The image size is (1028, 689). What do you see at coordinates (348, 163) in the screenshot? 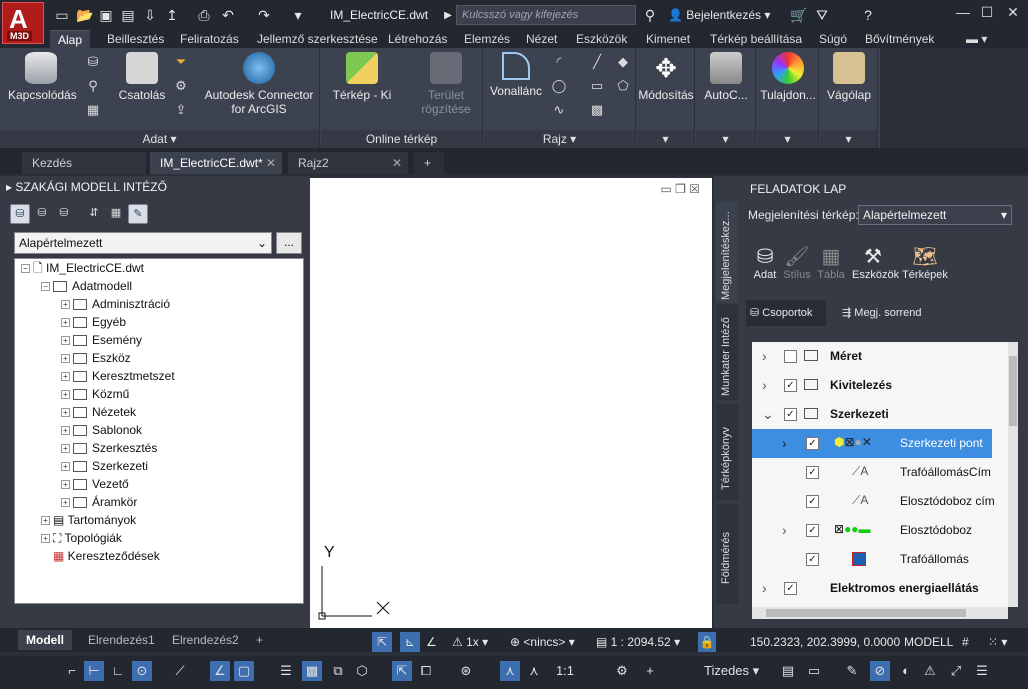
I see `doc-tab-rajz2: Rajz2 ✕` at bounding box center [348, 163].